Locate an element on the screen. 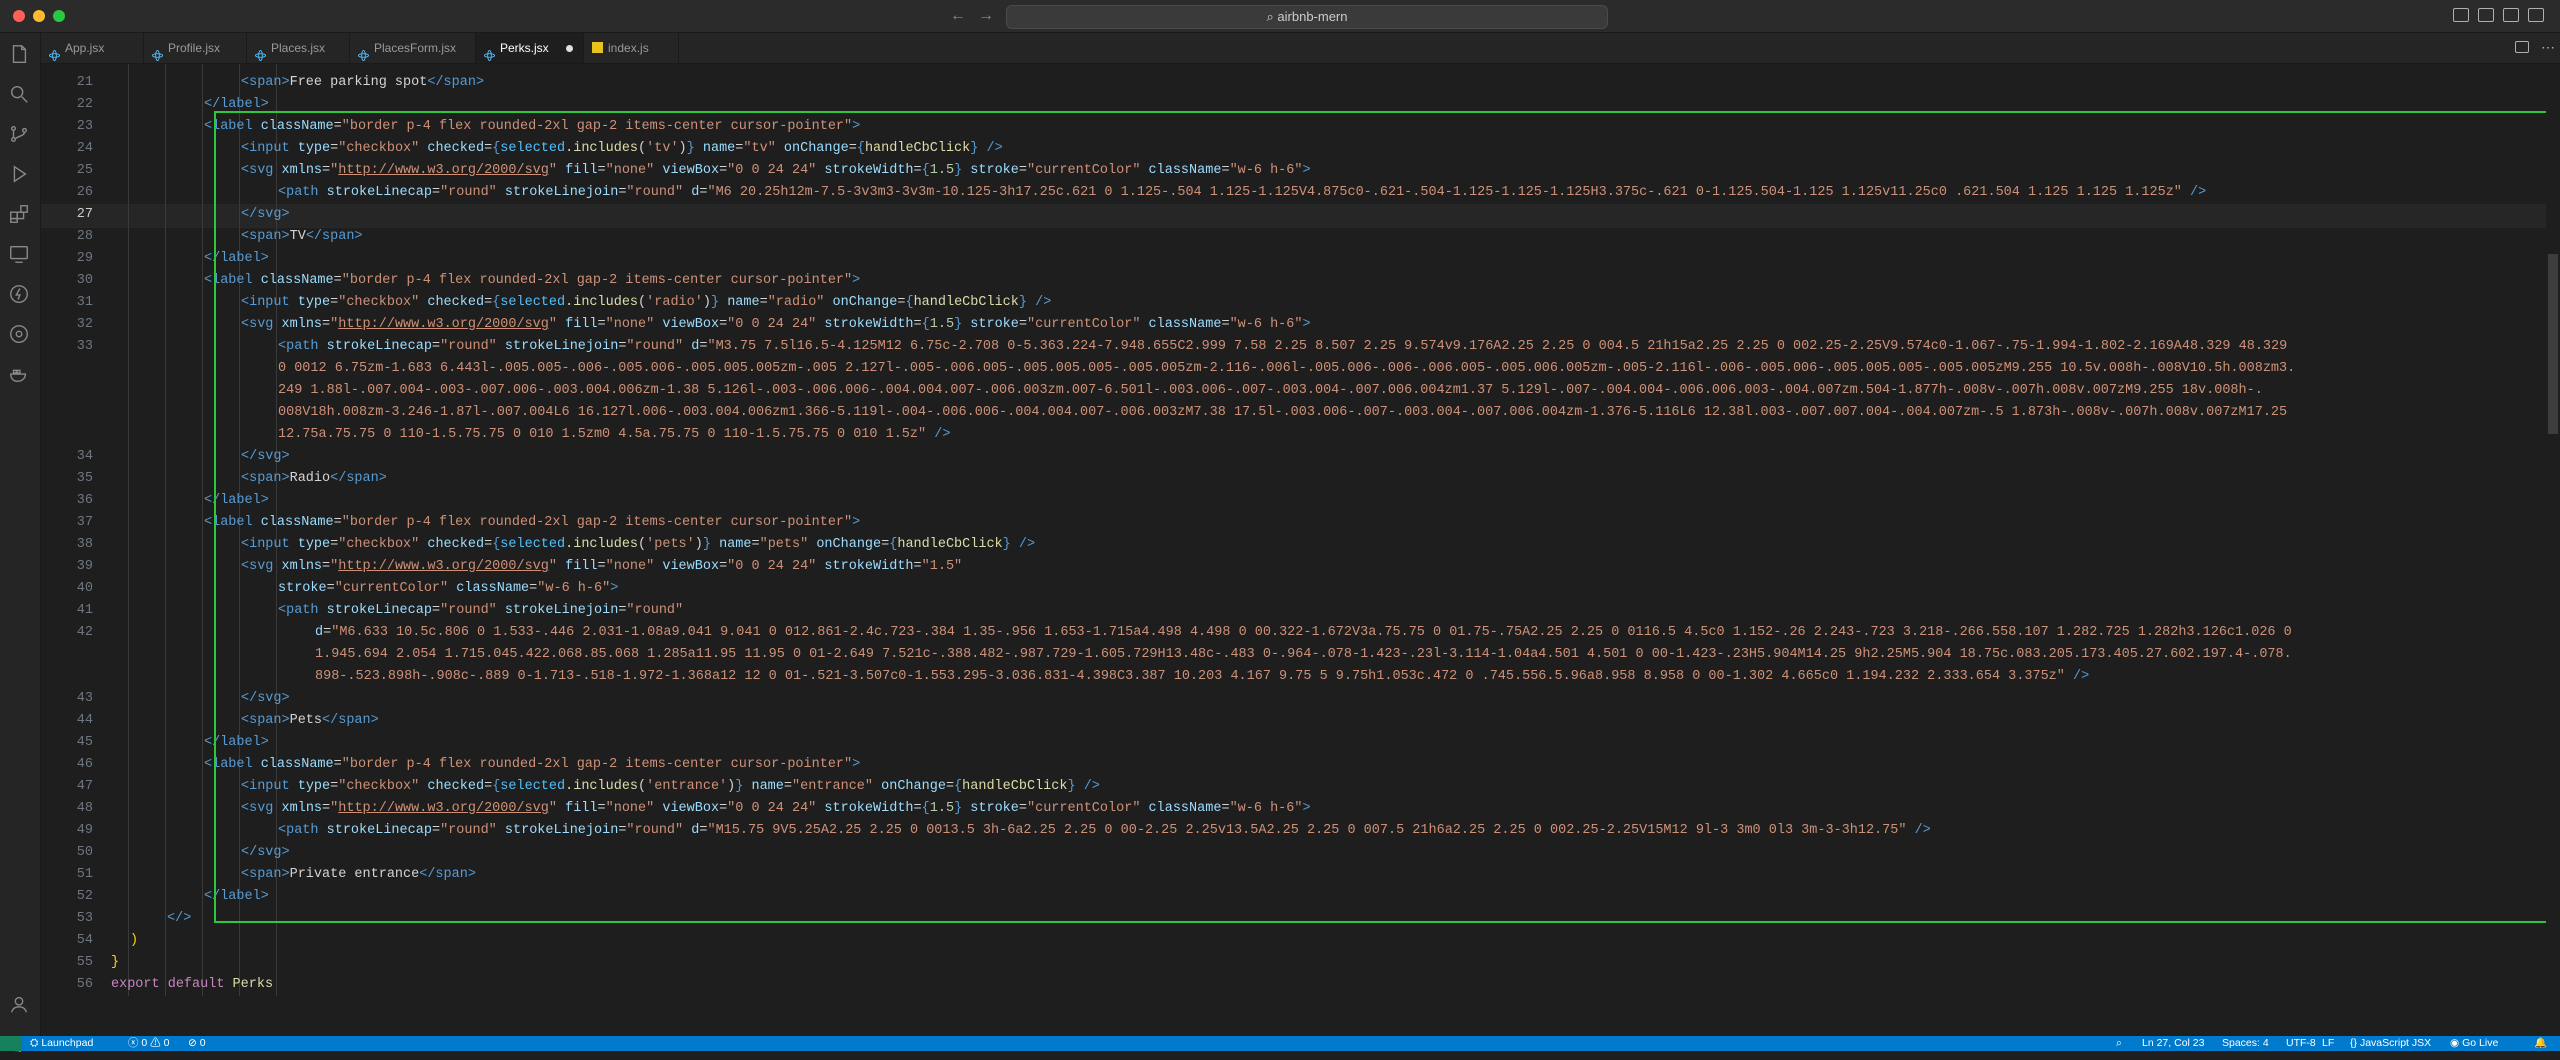 This screenshot has width=2560, height=1060. forward-arrow-icon: → is located at coordinates (986, 16).